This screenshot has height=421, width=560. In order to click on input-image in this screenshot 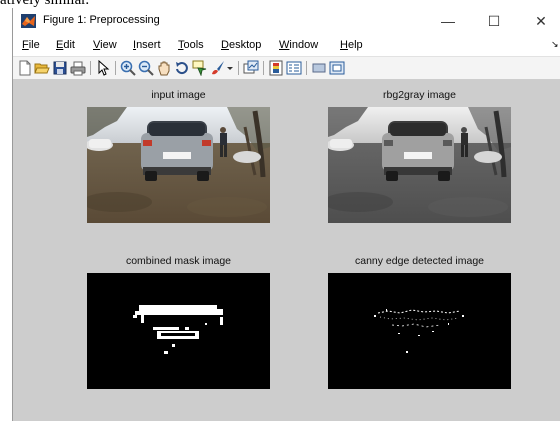, I will do `click(178, 165)`.